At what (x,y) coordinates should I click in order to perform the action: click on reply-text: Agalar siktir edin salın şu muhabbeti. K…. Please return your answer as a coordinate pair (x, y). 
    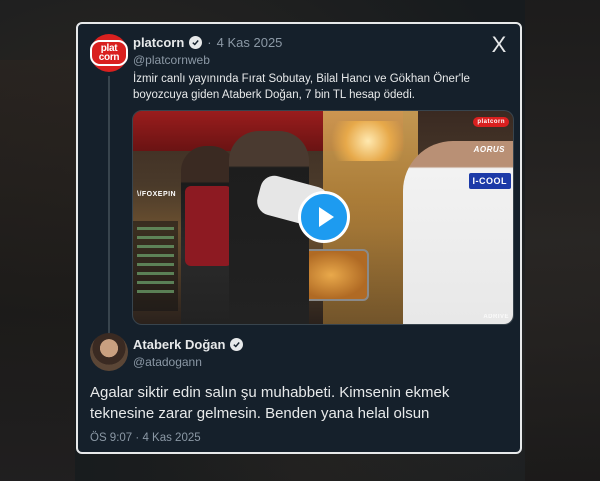
    Looking at the image, I should click on (270, 403).